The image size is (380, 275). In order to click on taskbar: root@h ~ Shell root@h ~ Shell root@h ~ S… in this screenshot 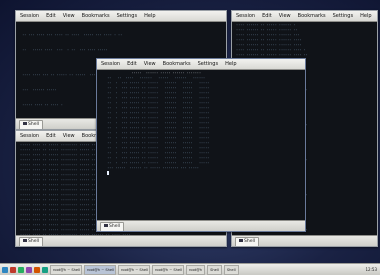, I will do `click(190, 269)`.